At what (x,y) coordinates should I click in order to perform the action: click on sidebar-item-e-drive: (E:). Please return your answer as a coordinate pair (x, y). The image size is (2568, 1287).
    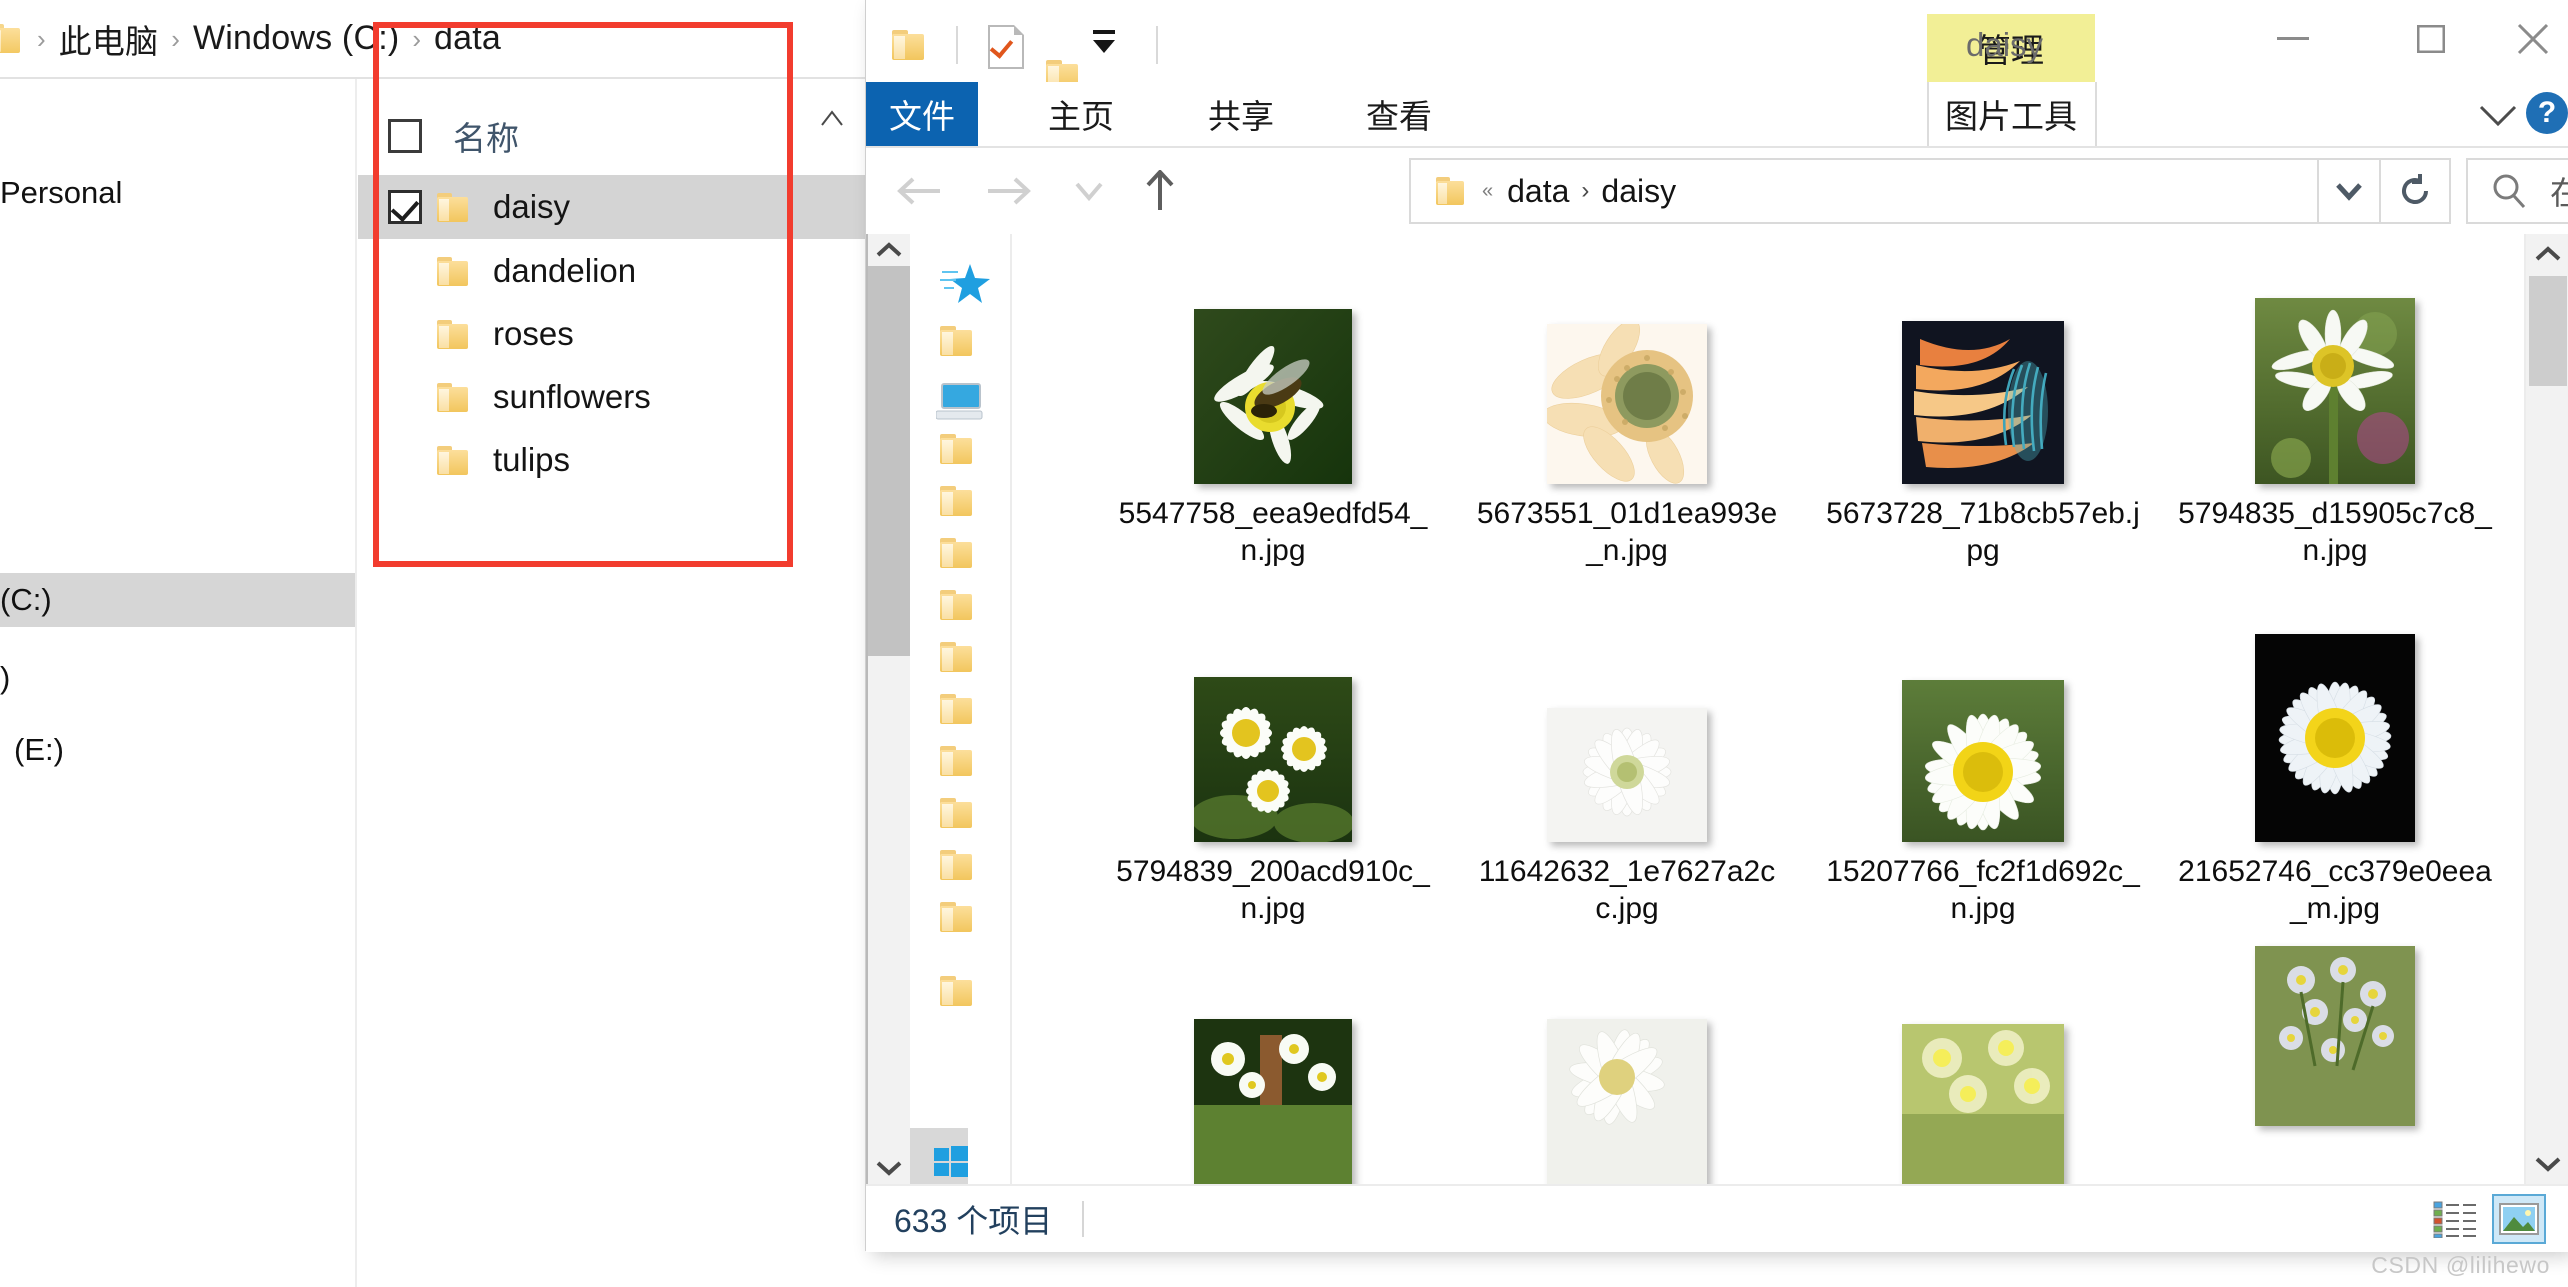
    Looking at the image, I should click on (32, 750).